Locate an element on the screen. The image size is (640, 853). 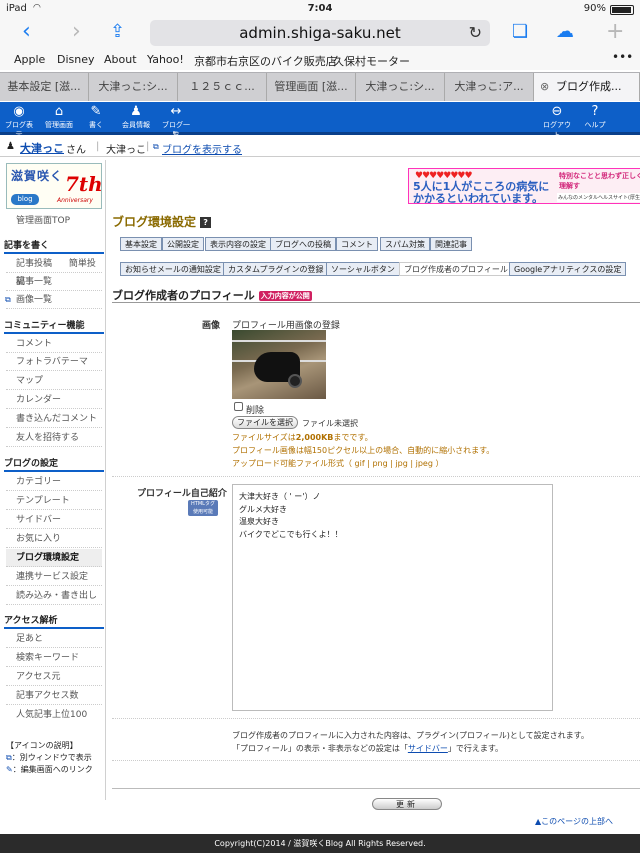
tab-public: 公開設定 is located at coordinates (183, 244).